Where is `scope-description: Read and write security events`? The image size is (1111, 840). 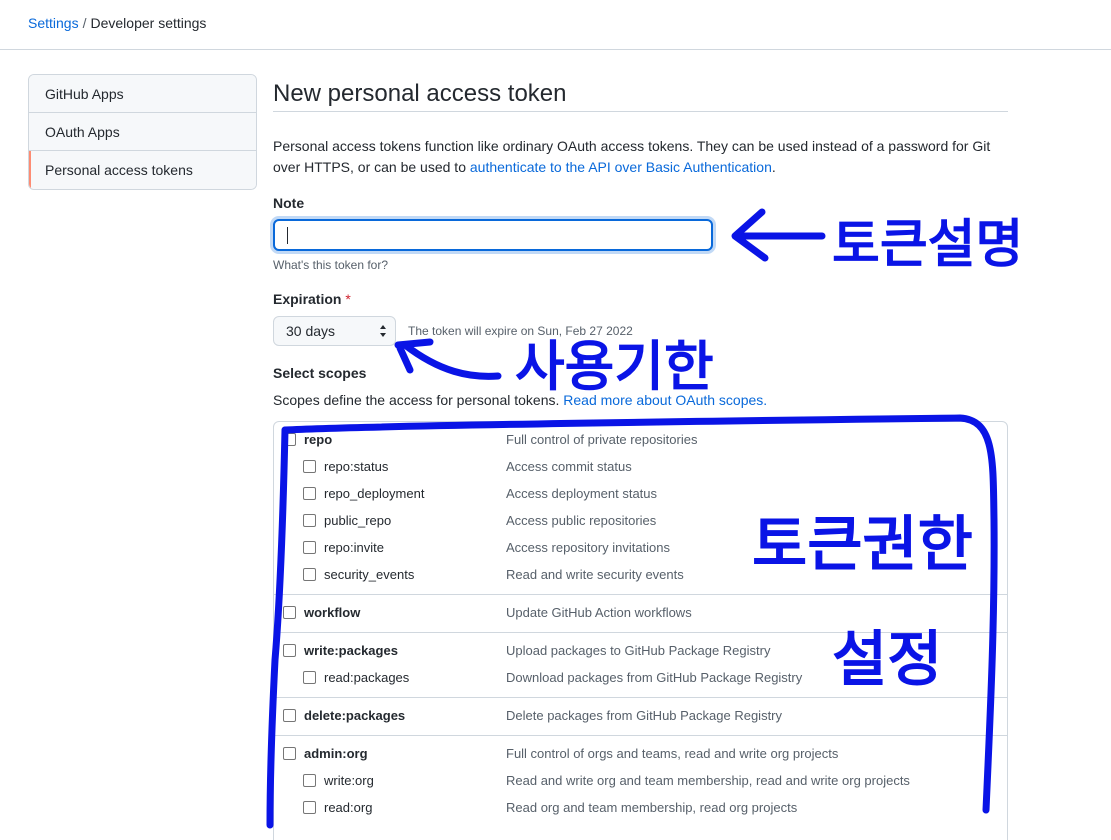
scope-description: Read and write security events is located at coordinates (595, 574).